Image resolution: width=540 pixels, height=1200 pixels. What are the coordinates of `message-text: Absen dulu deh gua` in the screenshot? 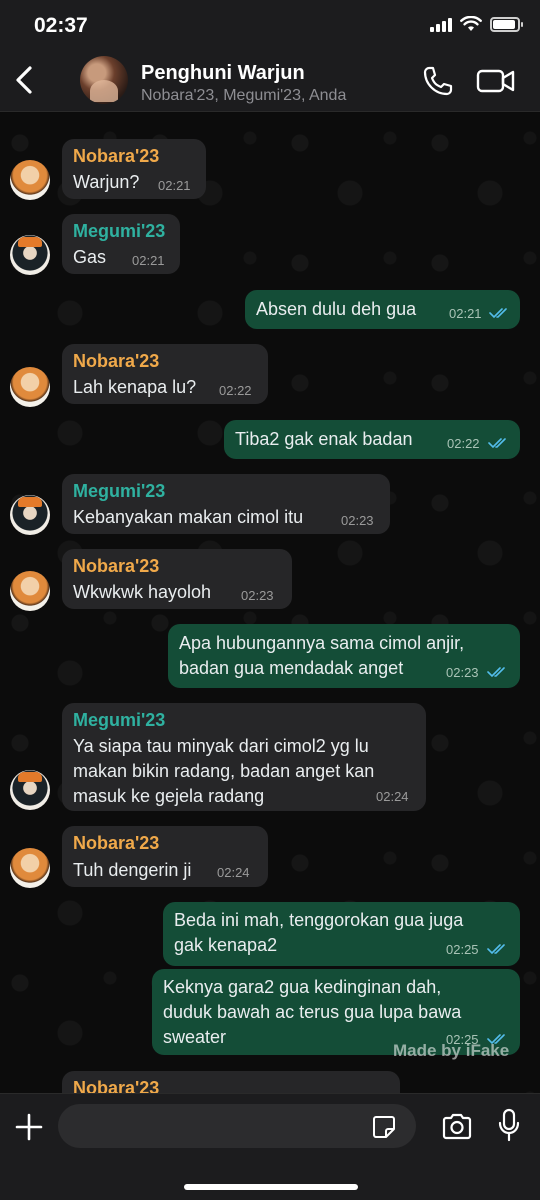 It's located at (336, 309).